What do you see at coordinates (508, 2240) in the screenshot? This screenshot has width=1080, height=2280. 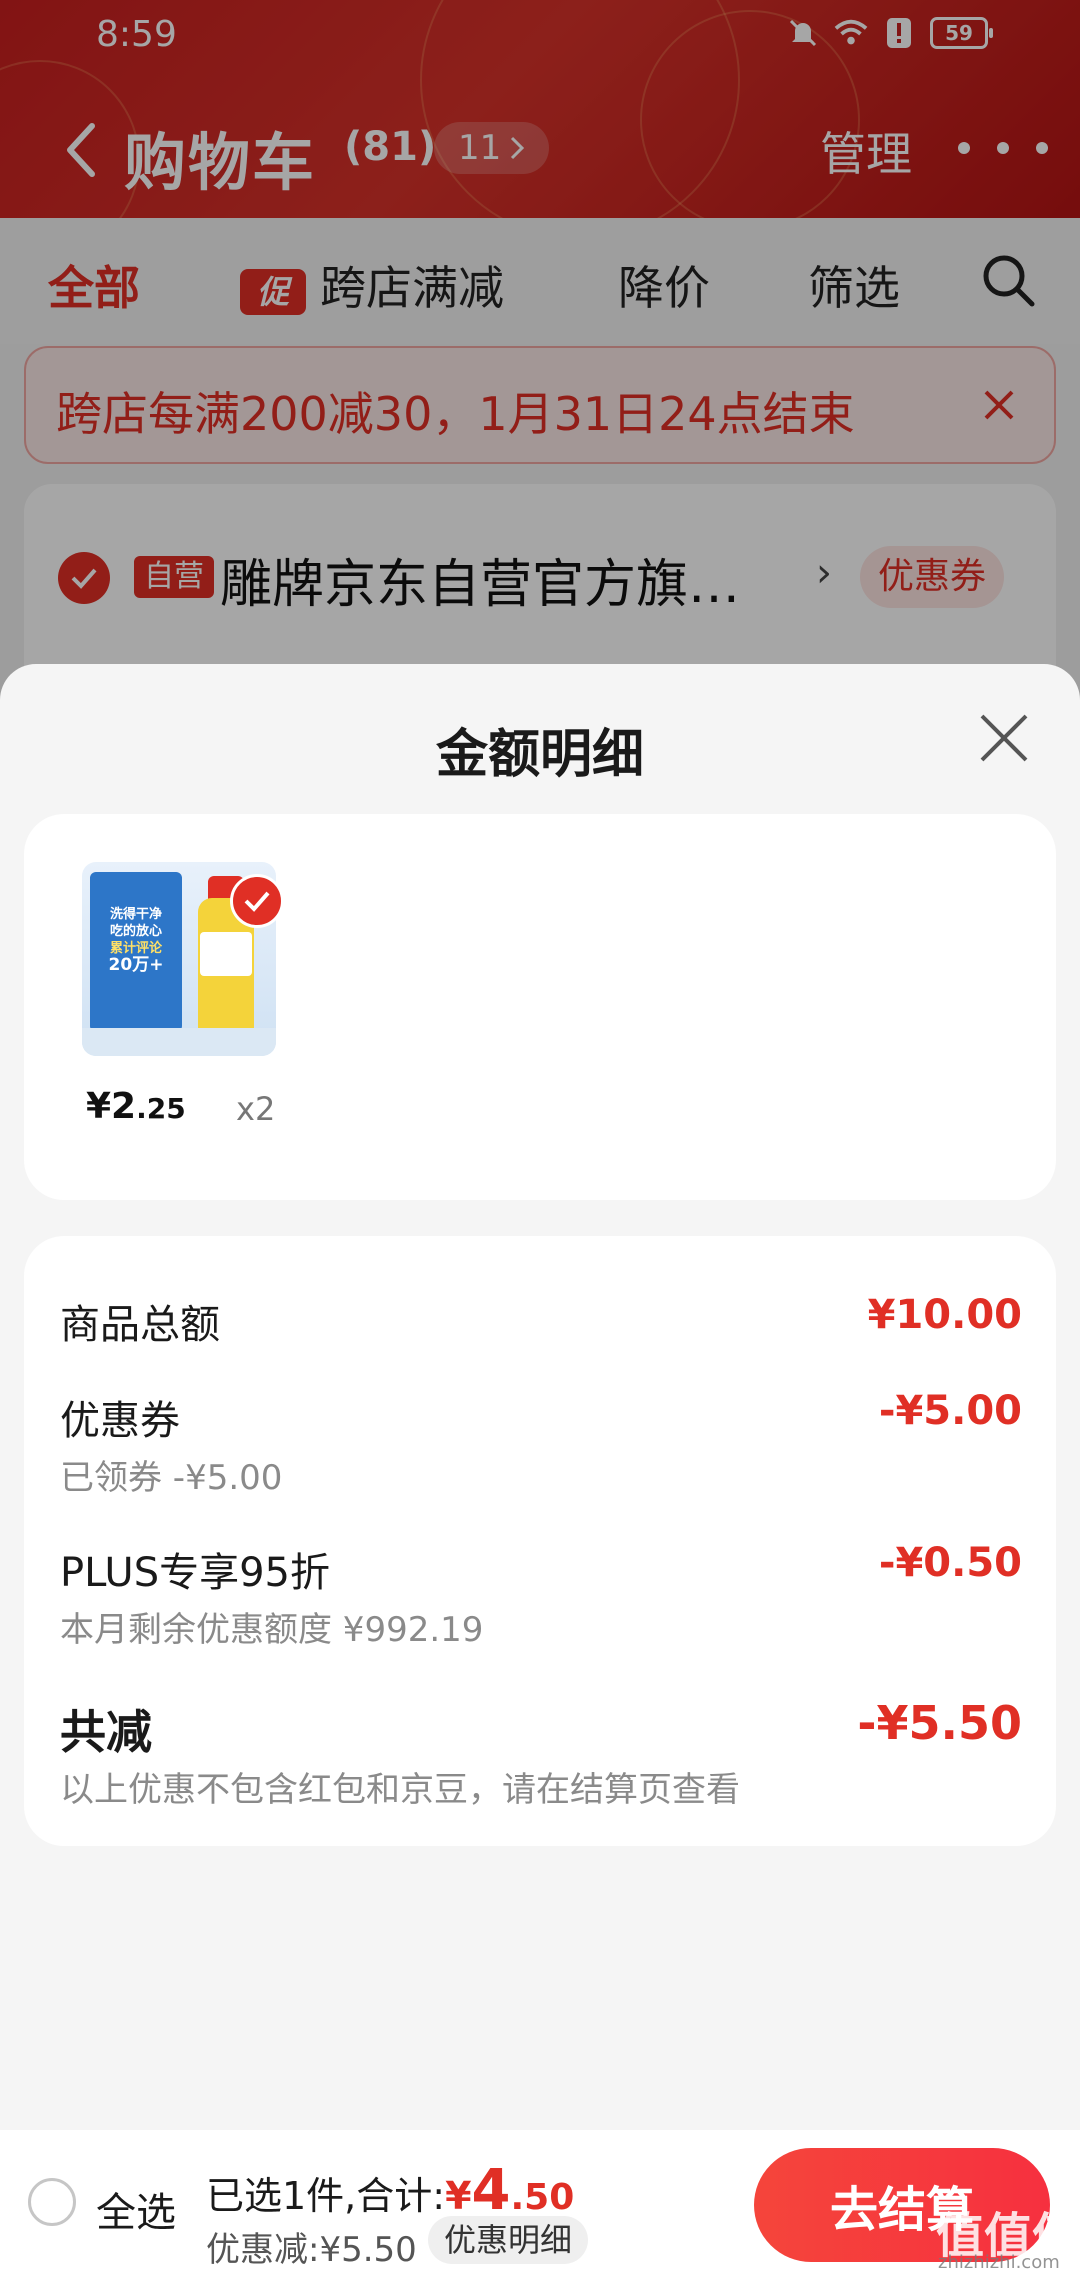 I see `discount-detail-button: 优惠明细` at bounding box center [508, 2240].